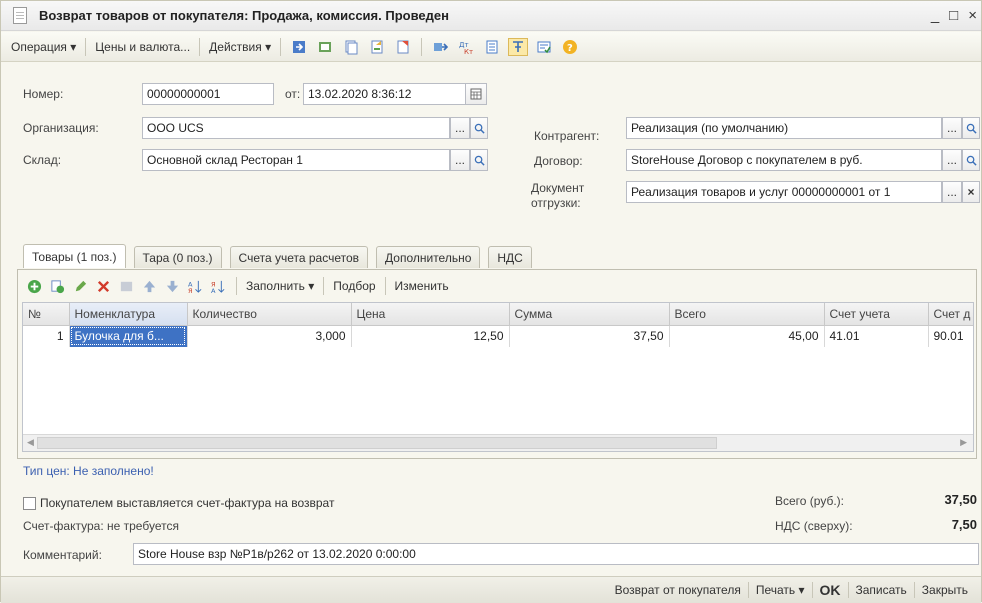  I want to click on move-down-icon, so click(172, 286).